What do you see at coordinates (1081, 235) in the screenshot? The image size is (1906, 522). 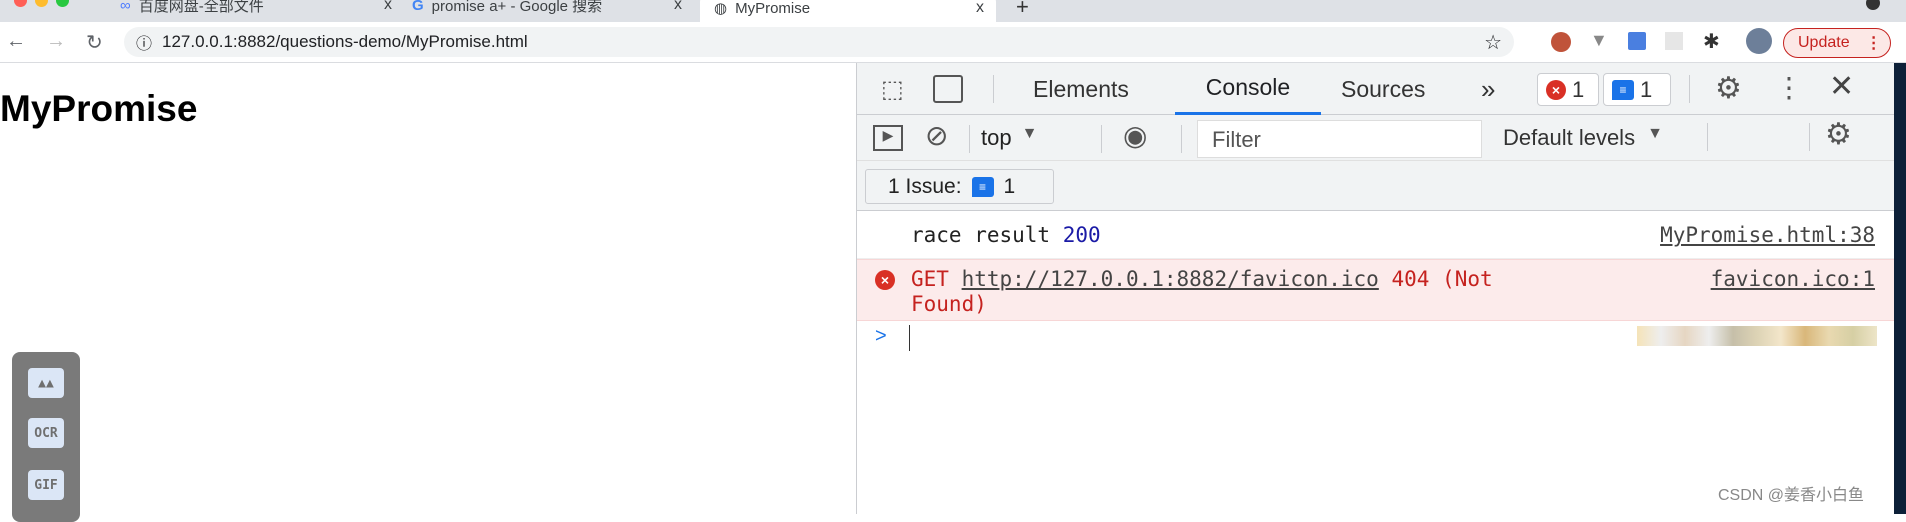 I see `log-value: 200` at bounding box center [1081, 235].